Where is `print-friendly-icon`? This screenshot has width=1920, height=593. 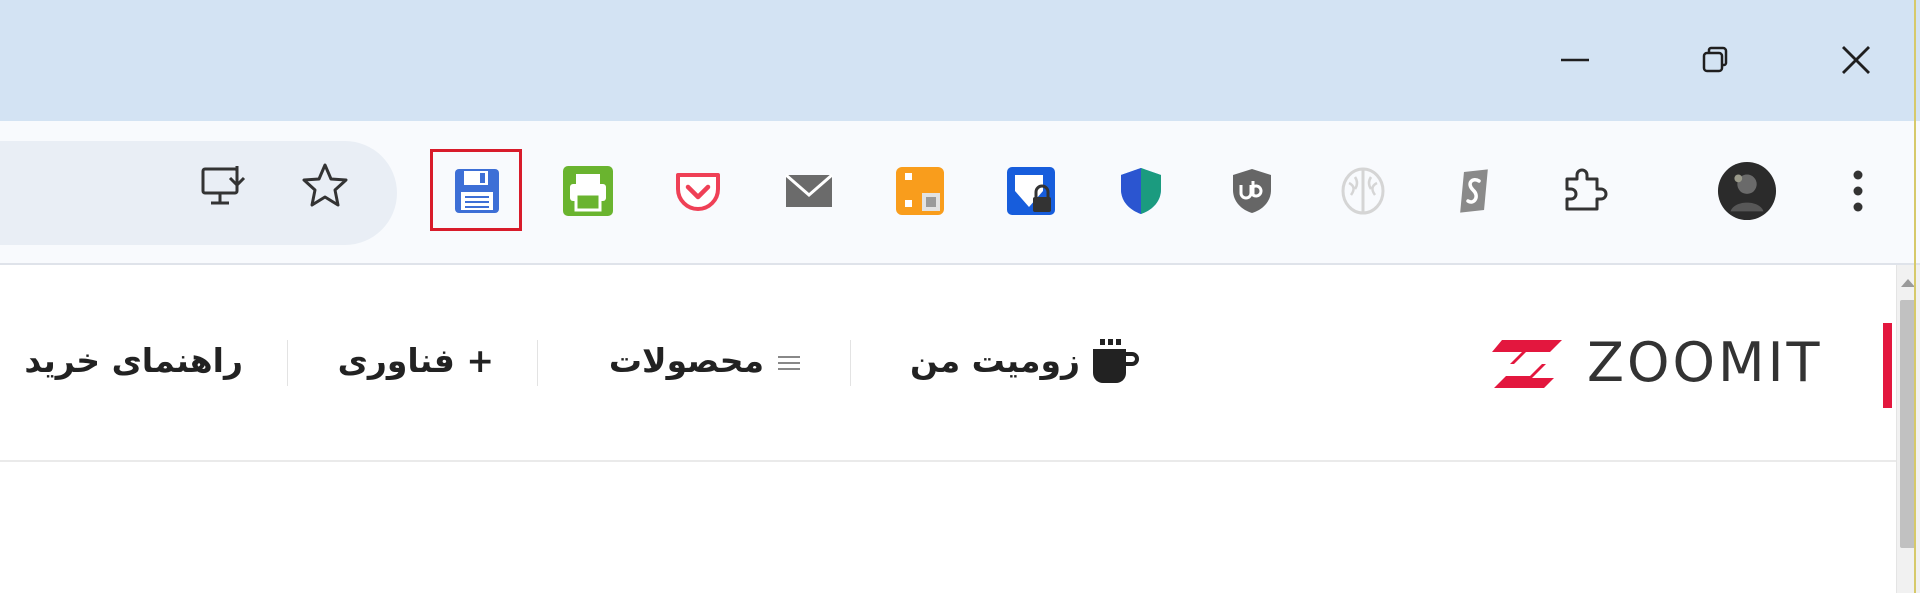 print-friendly-icon is located at coordinates (588, 191).